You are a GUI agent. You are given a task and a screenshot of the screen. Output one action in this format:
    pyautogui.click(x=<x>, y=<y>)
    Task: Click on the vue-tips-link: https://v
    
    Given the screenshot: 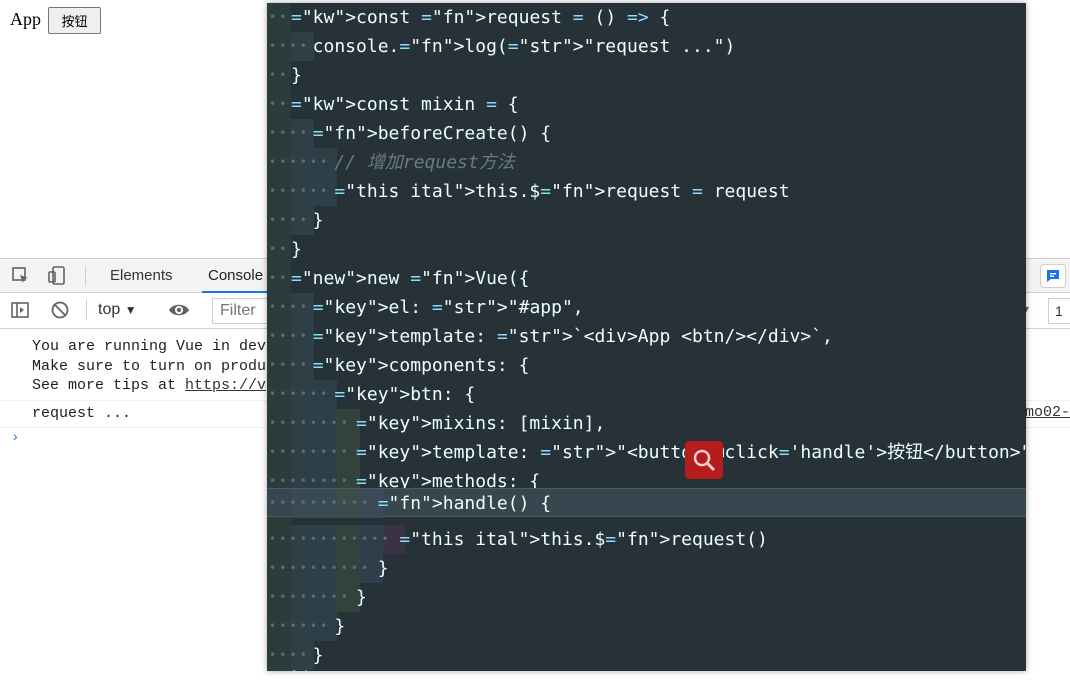 What is the action you would take?
    pyautogui.click(x=225, y=385)
    